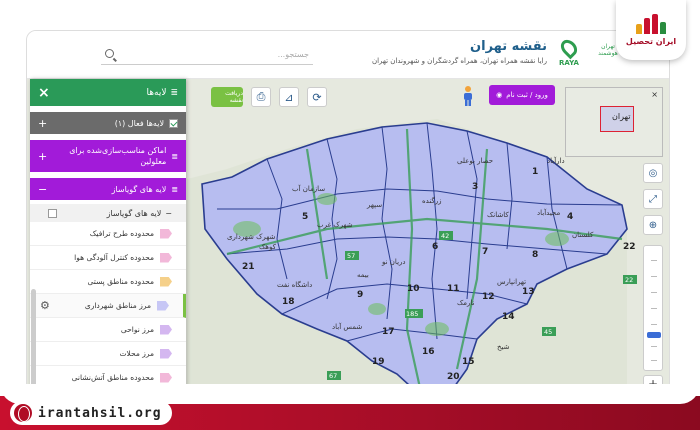  What do you see at coordinates (120, 281) in the screenshot?
I see `layer-item-label: محدوده مناطق پستی` at bounding box center [120, 281].